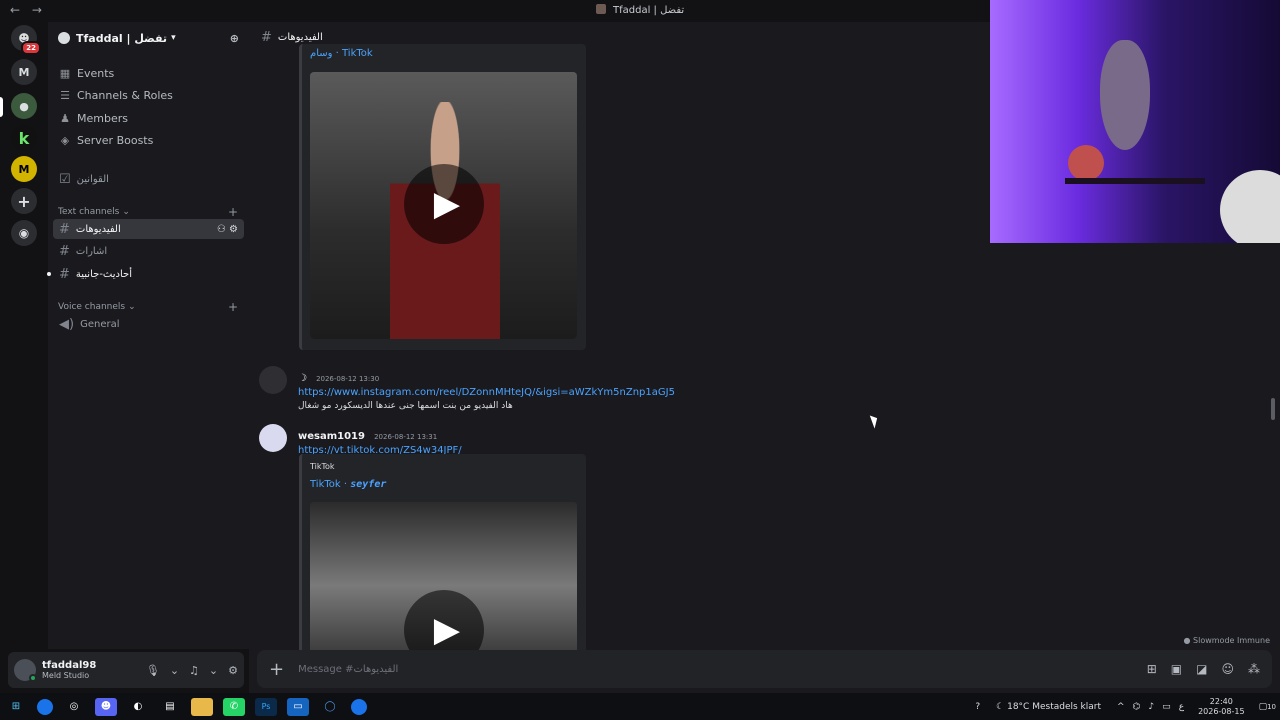  I want to click on username: tfaddal98, so click(69, 665).